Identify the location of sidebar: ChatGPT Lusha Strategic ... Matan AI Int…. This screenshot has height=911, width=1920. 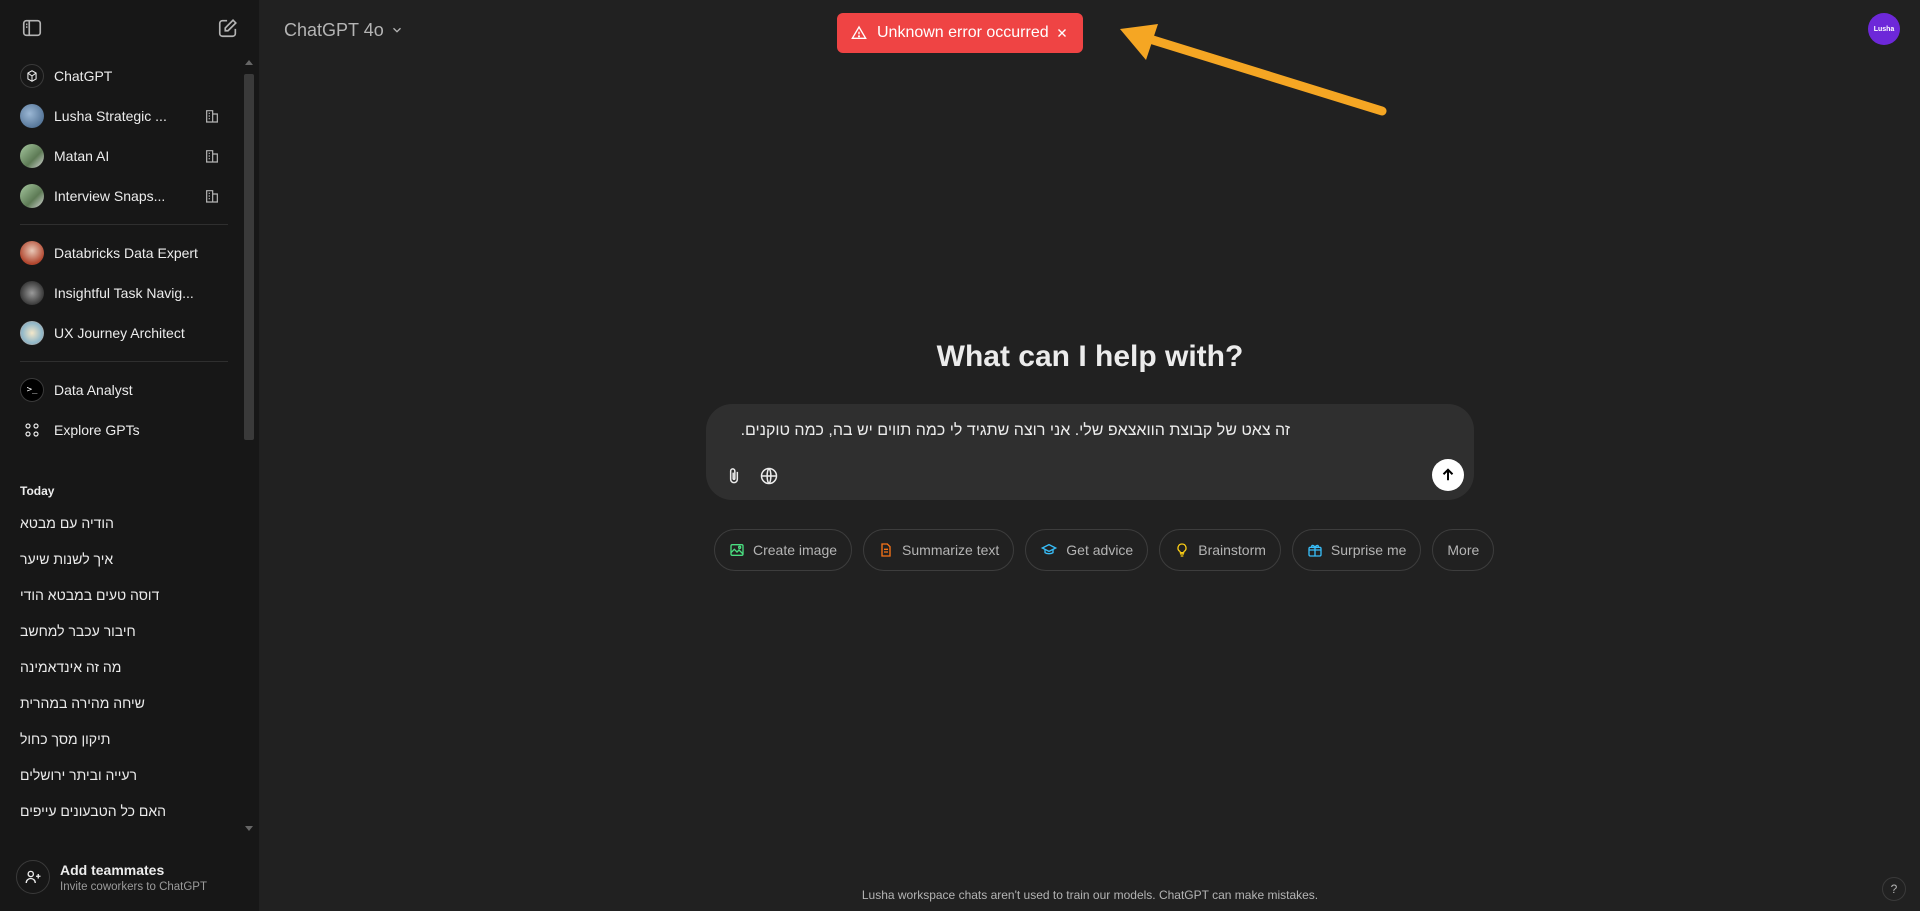
(130, 455).